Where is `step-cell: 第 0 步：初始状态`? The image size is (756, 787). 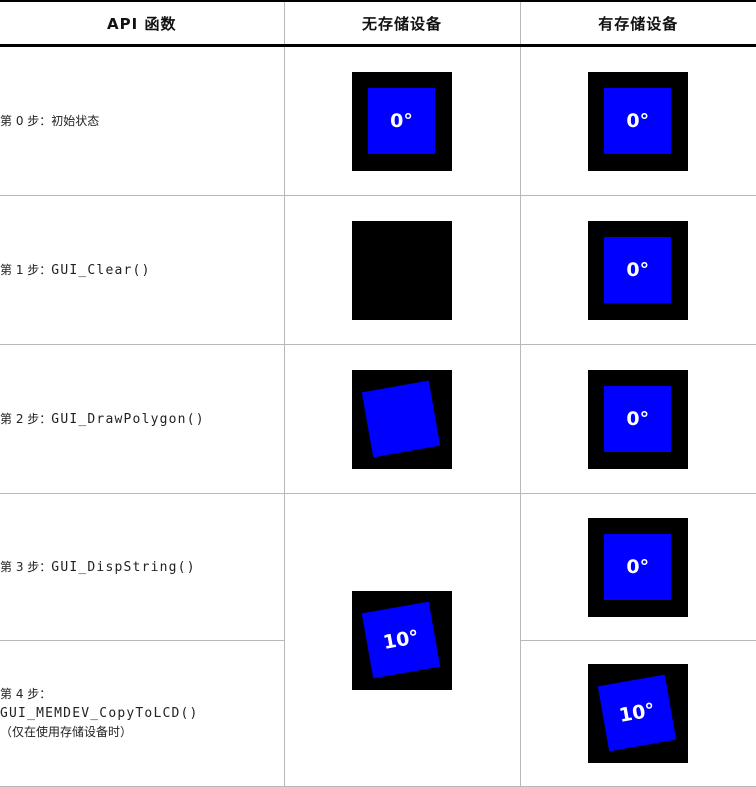
step-cell: 第 0 步：初始状态 is located at coordinates (142, 120).